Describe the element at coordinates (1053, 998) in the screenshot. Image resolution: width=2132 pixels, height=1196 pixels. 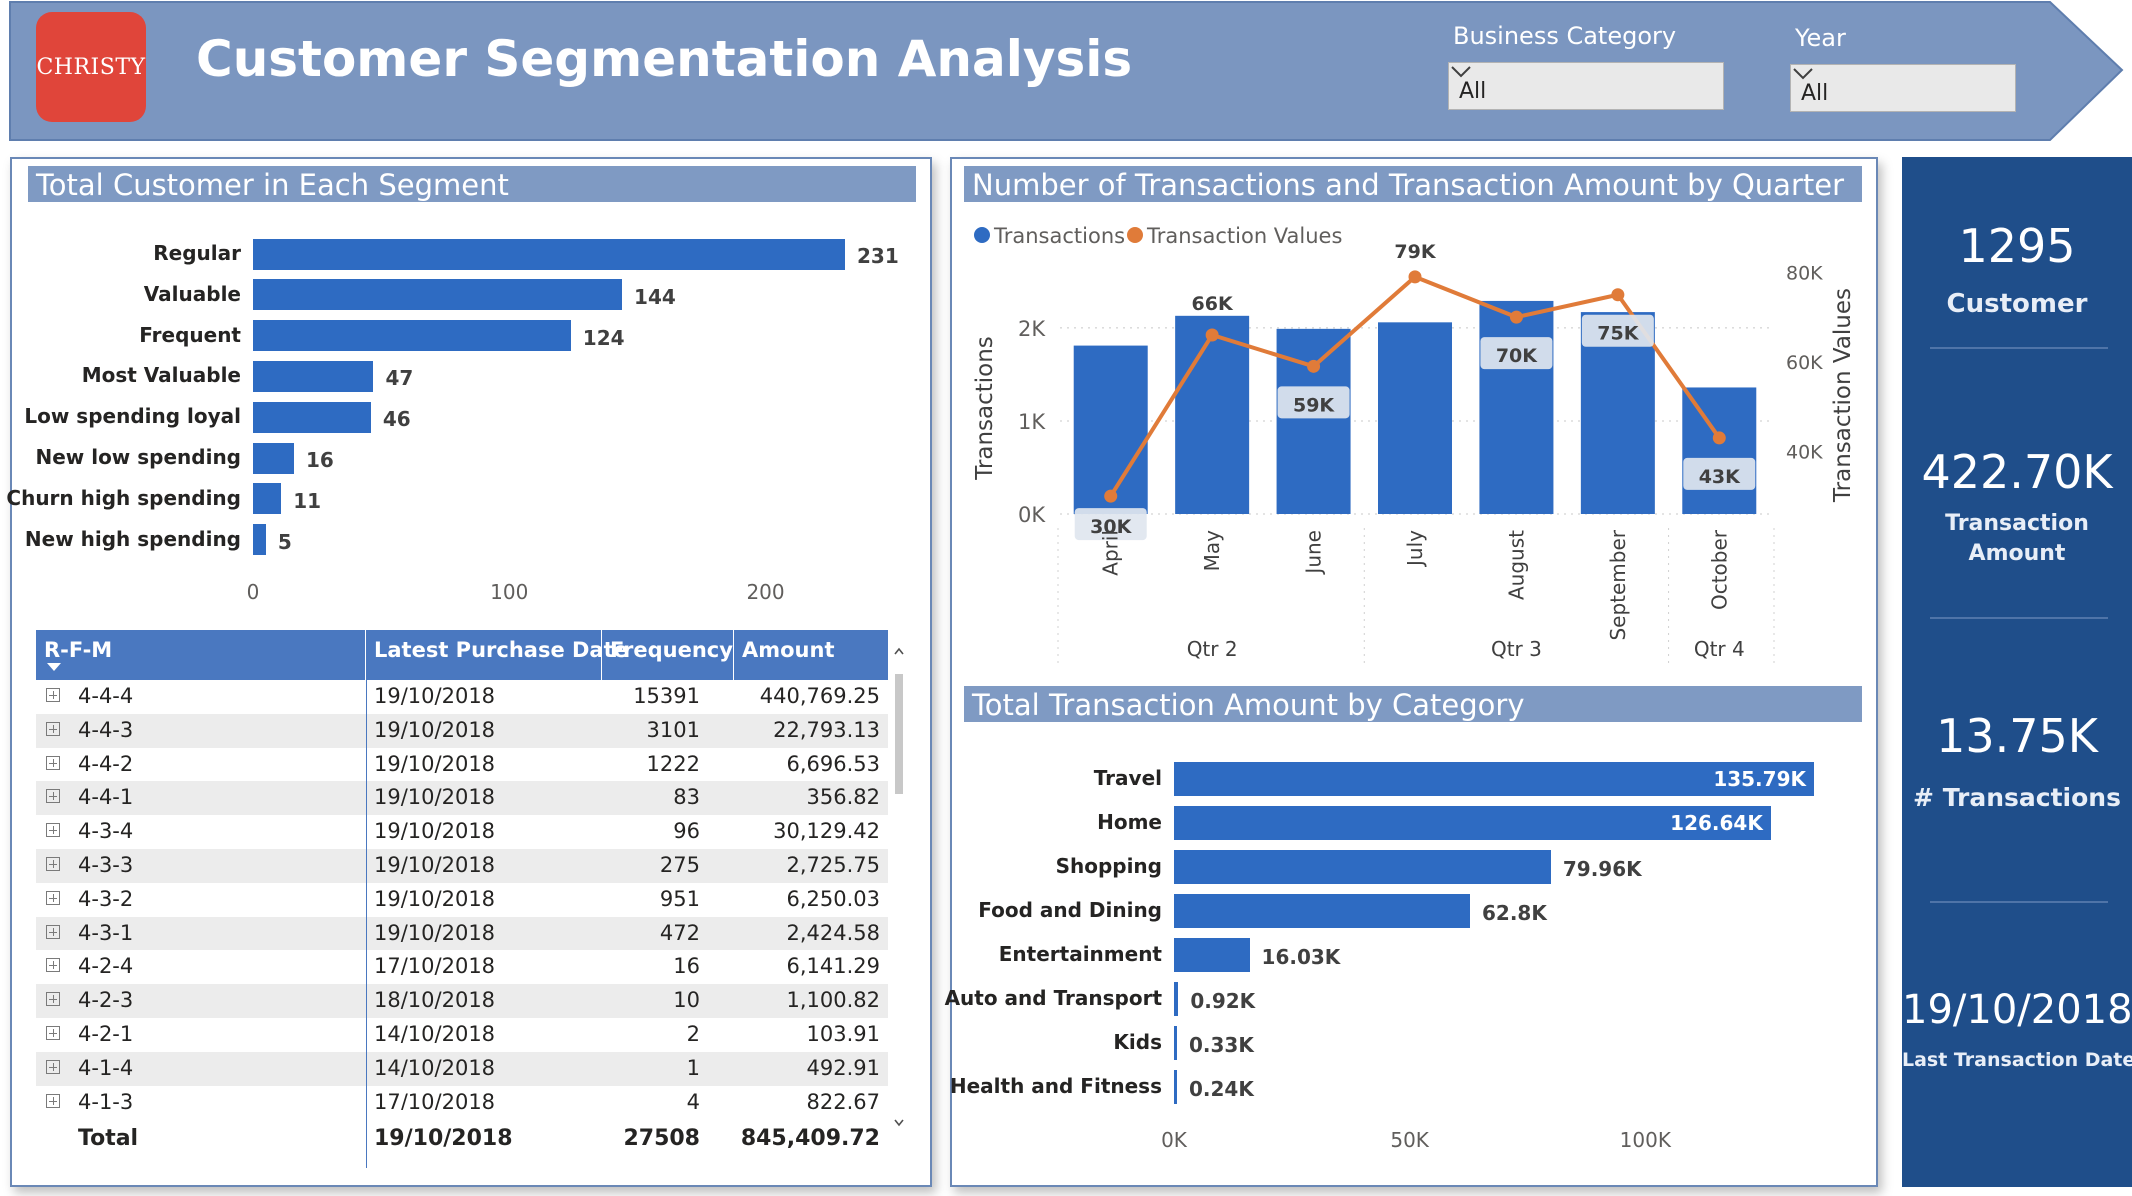
I see `category-category-label: Auto and Transport` at that location.